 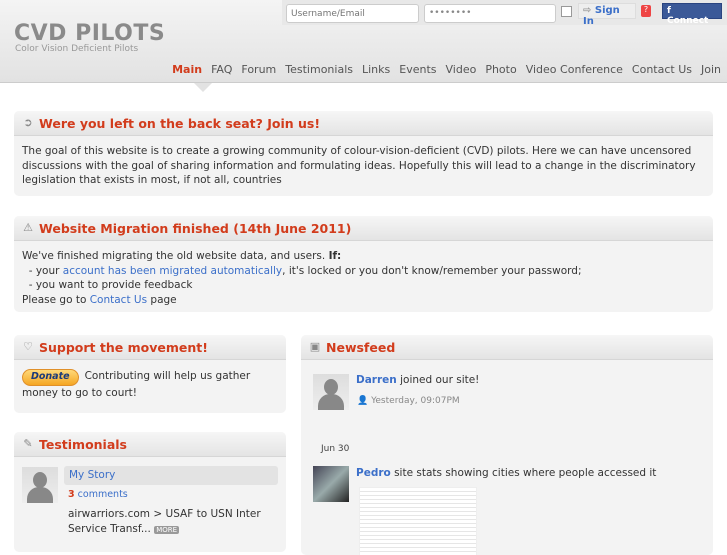 I want to click on monitor-icon: ▣, so click(x=315, y=346).